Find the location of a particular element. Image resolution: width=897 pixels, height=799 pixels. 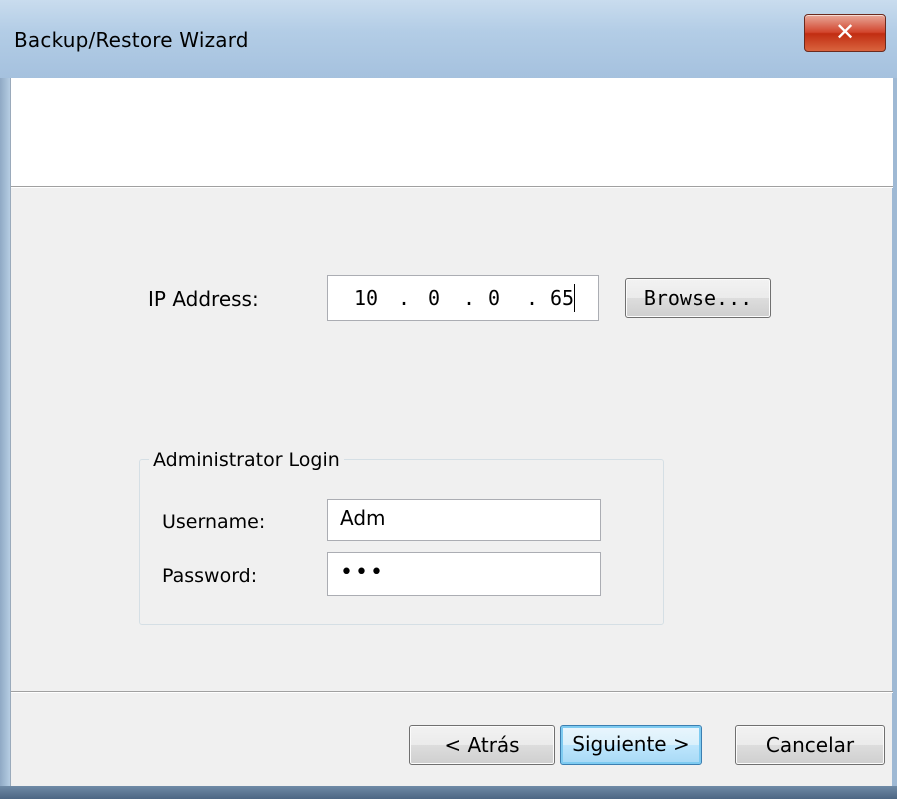

window-title: Backup/Restore Wizard is located at coordinates (131, 40).